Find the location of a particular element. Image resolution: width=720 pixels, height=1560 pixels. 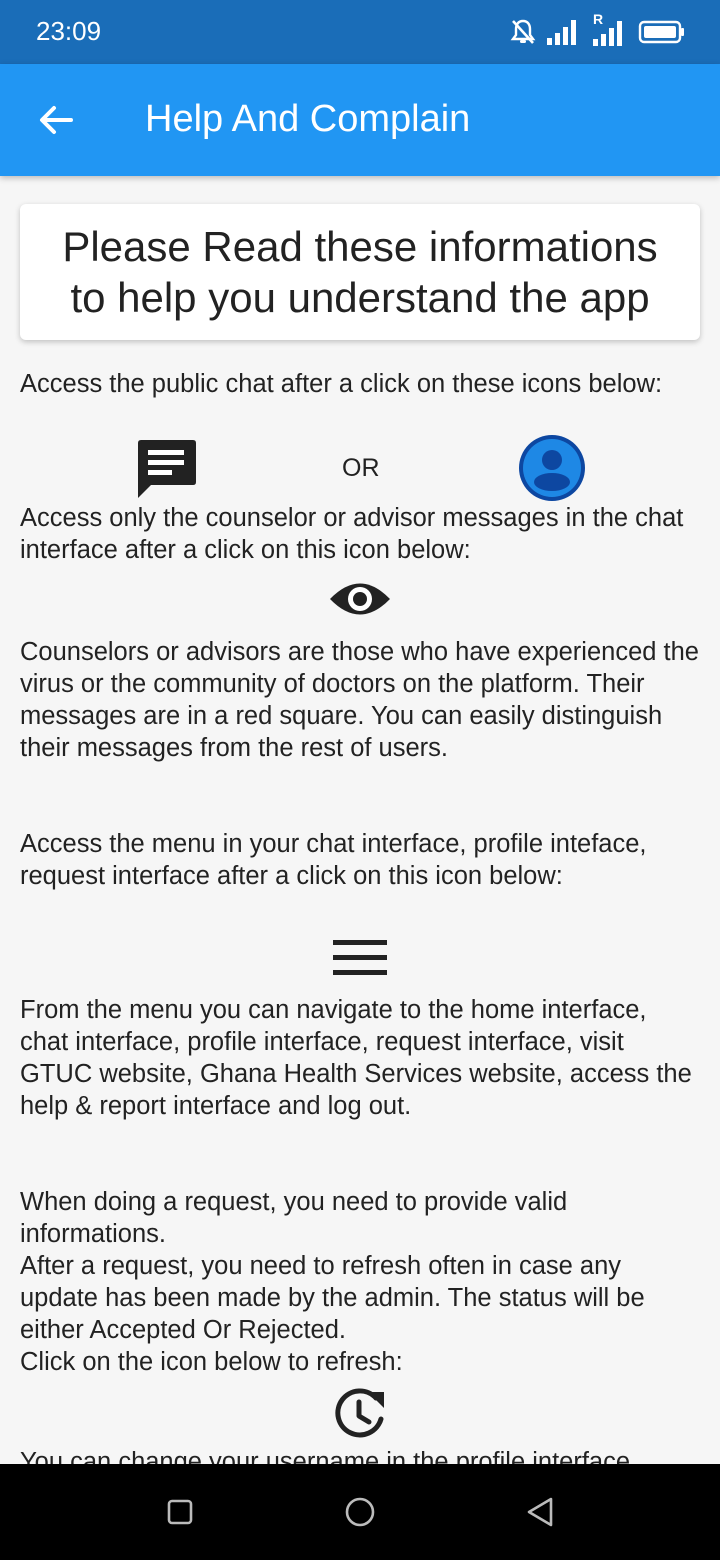

recent-apps-icon is located at coordinates (180, 1512).